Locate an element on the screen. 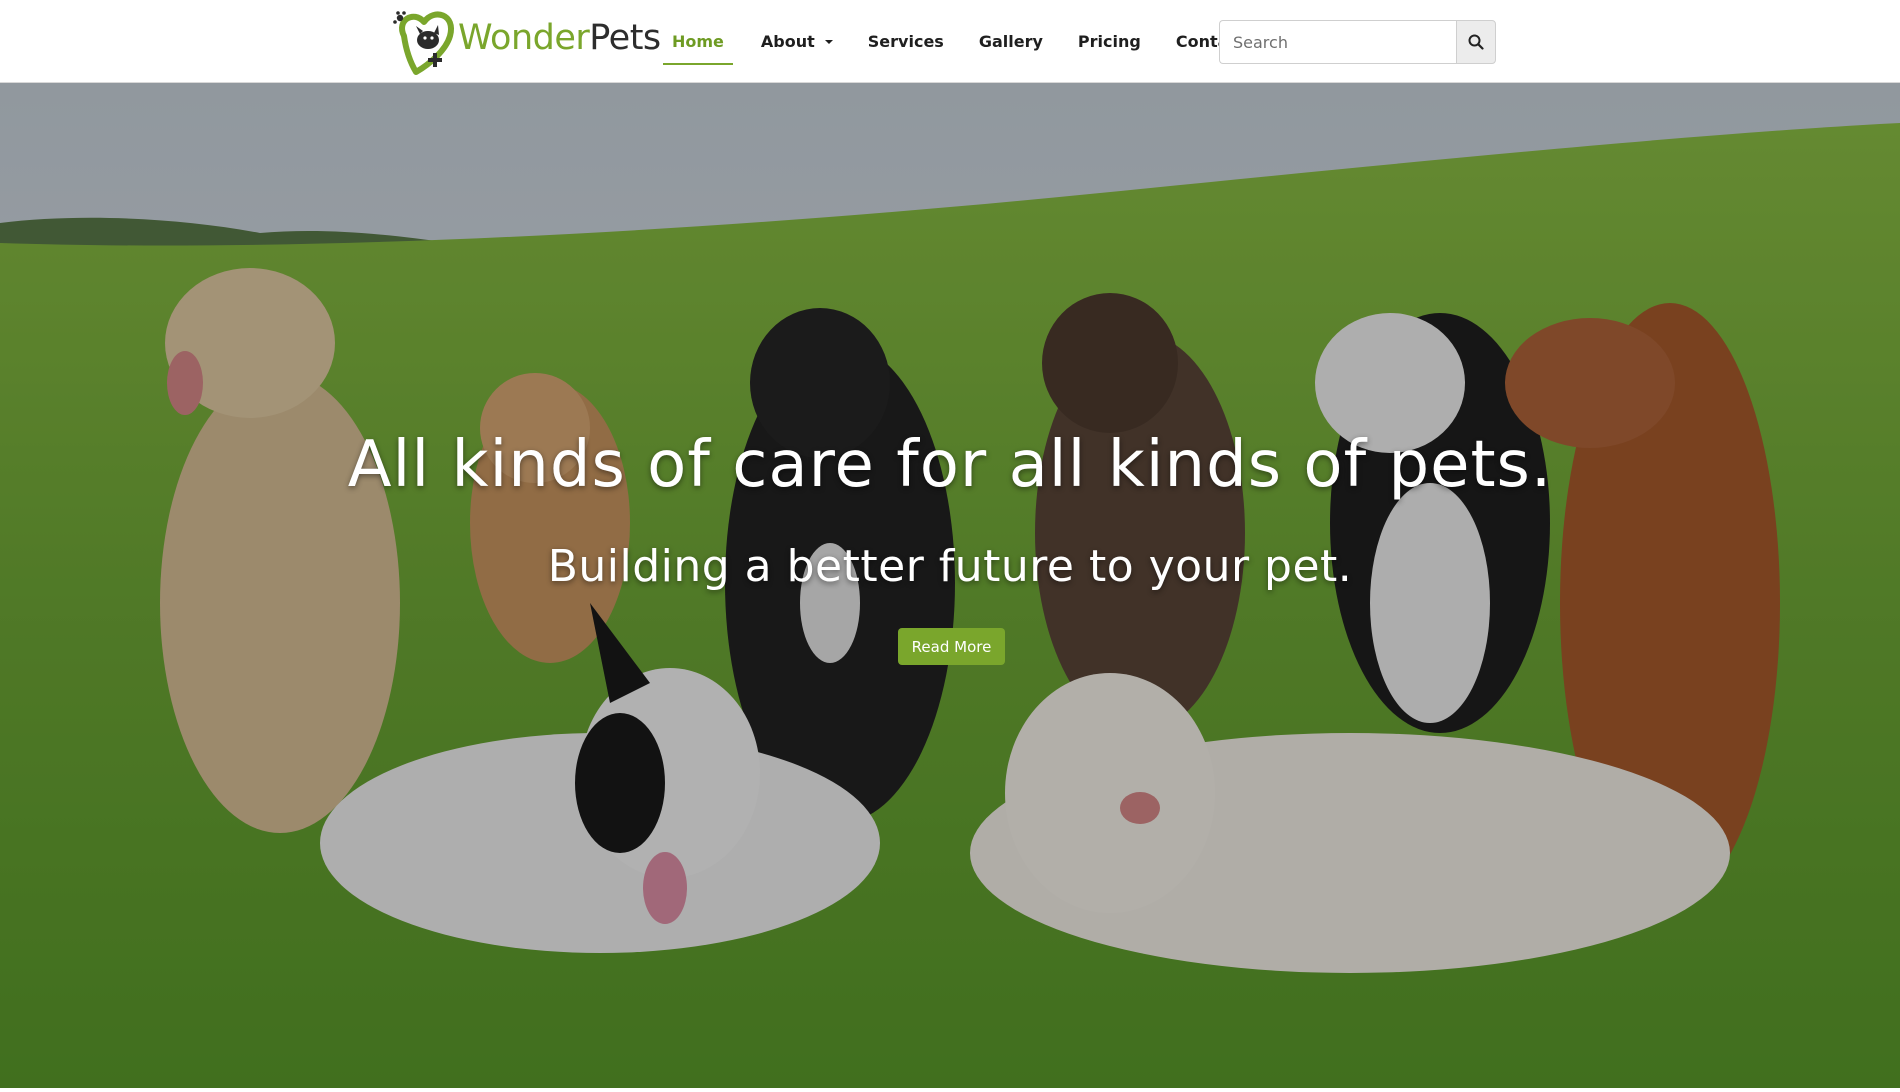  nav-services: Services is located at coordinates (905, 41).